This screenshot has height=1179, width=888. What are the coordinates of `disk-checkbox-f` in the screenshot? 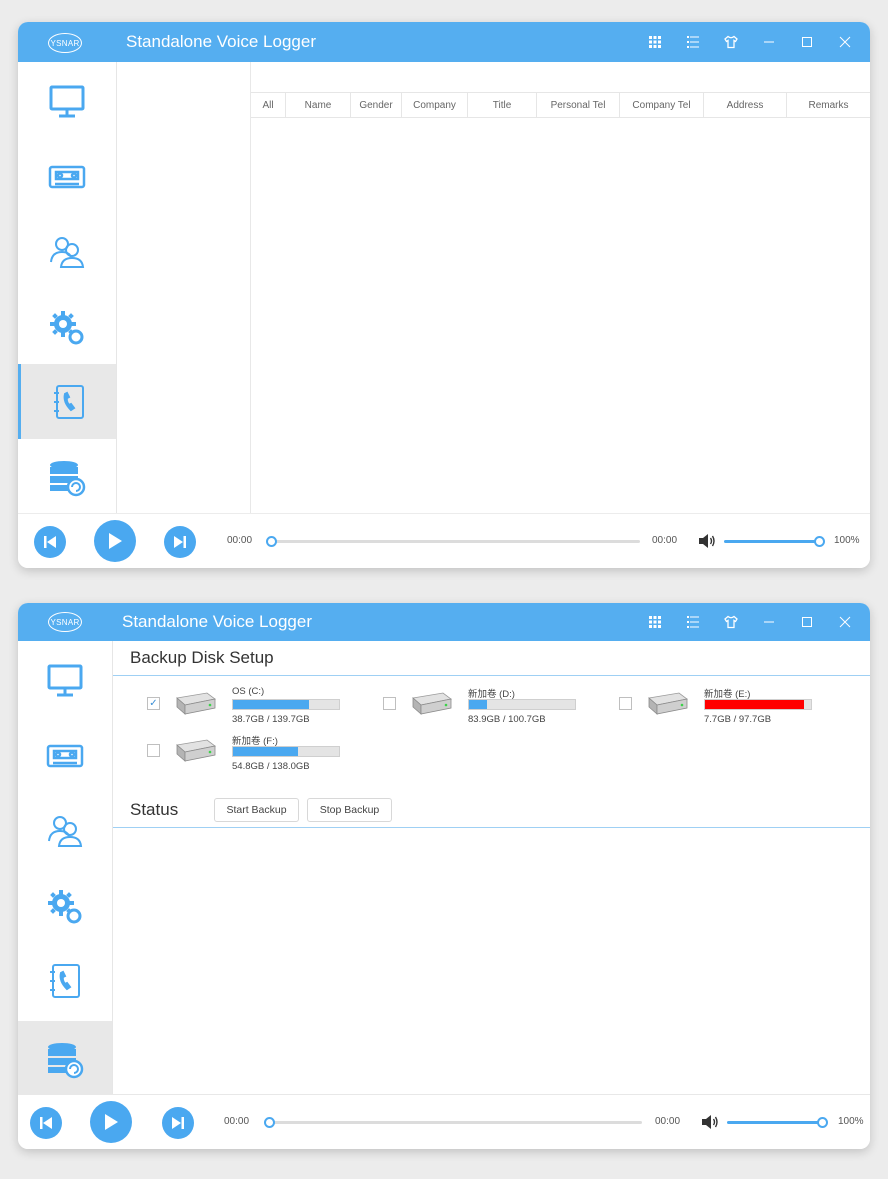 It's located at (153, 750).